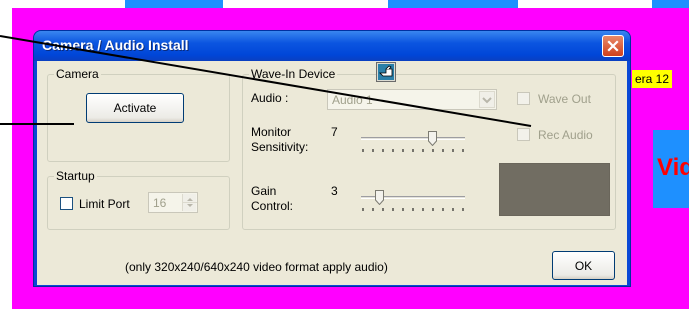 Image resolution: width=689 pixels, height=309 pixels. I want to click on chevron-down-icon, so click(487, 99).